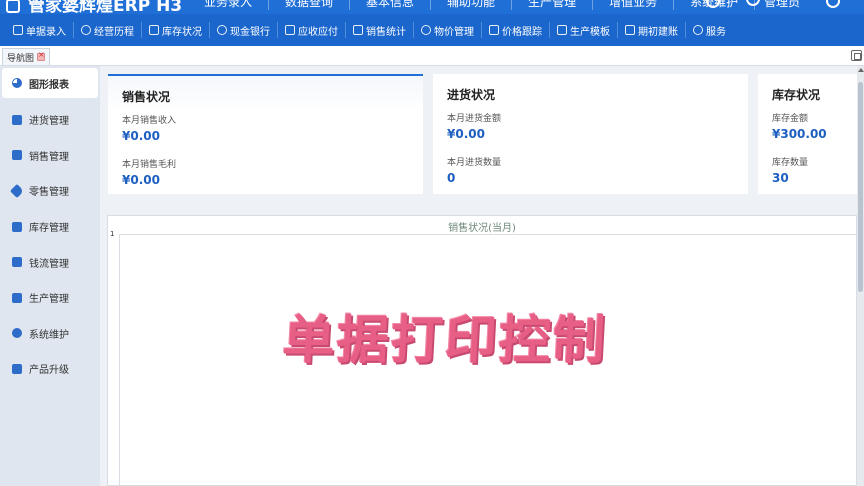 The width and height of the screenshot is (864, 486). I want to click on inventory-quantity-label: 库存数量, so click(790, 163).